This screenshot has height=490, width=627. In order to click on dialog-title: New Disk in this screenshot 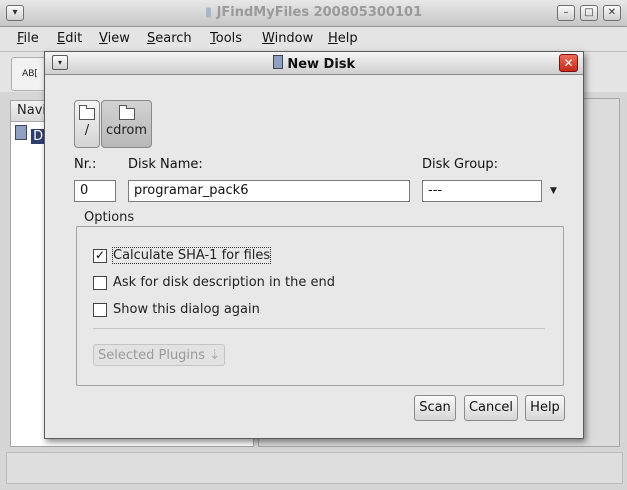, I will do `click(314, 63)`.